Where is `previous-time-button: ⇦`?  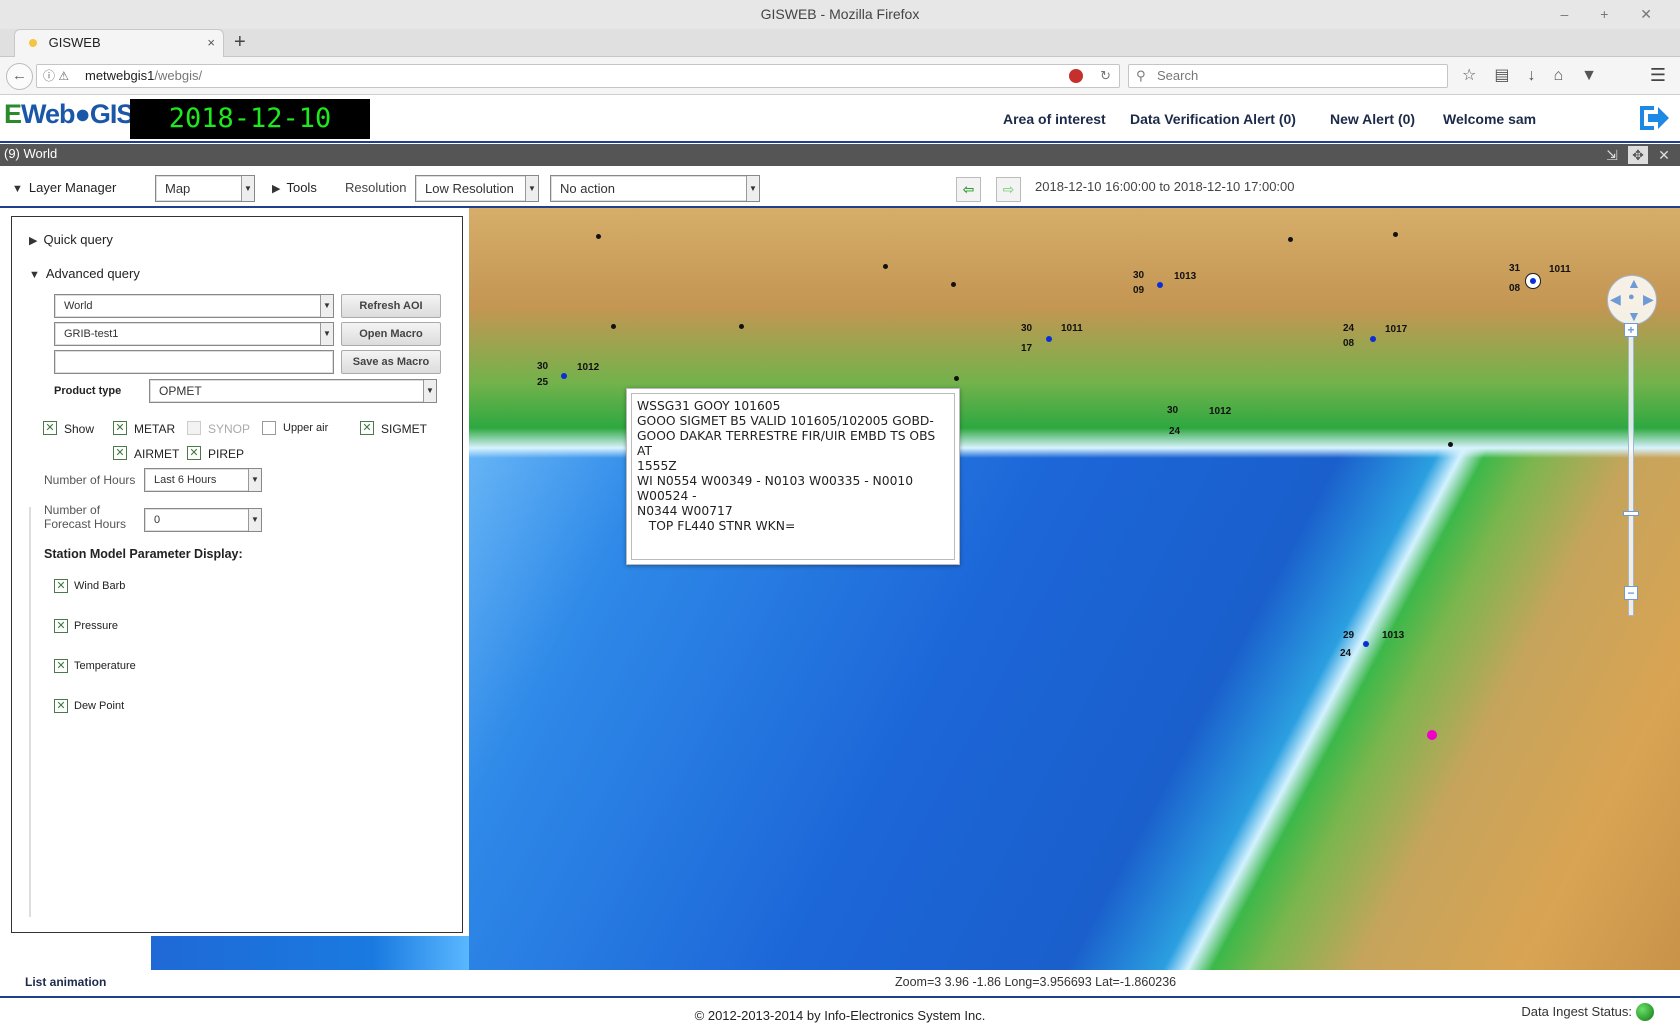 previous-time-button: ⇦ is located at coordinates (968, 189).